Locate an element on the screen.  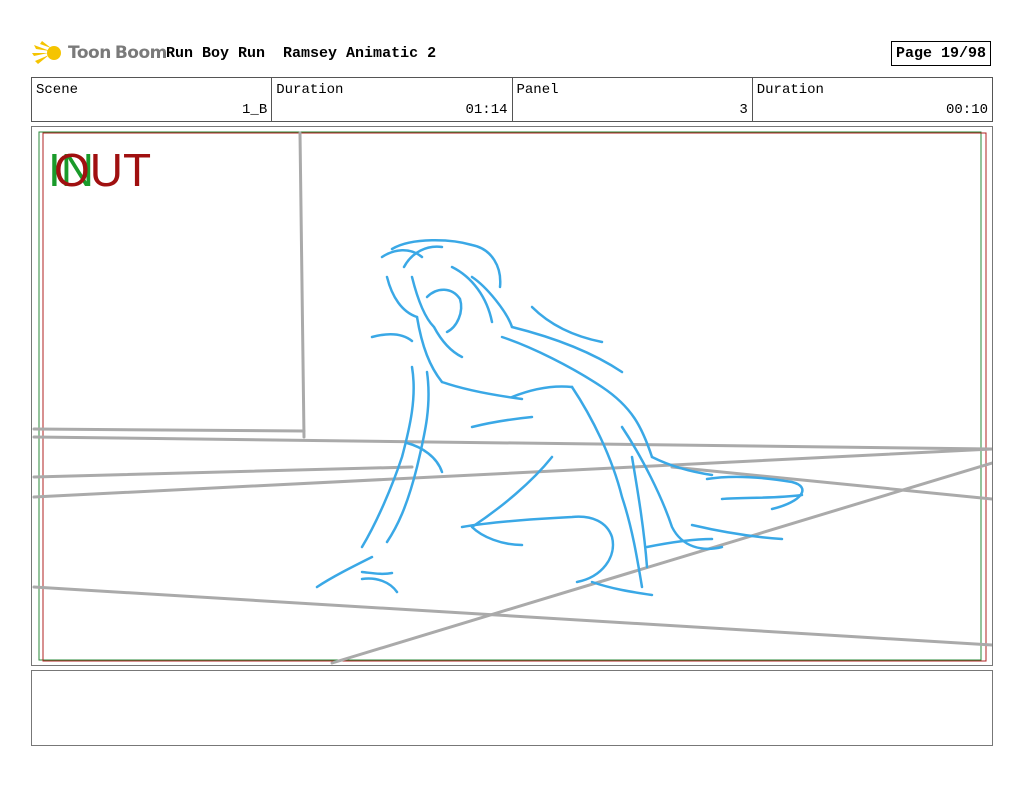
panel-value: 3 is located at coordinates (743, 110).